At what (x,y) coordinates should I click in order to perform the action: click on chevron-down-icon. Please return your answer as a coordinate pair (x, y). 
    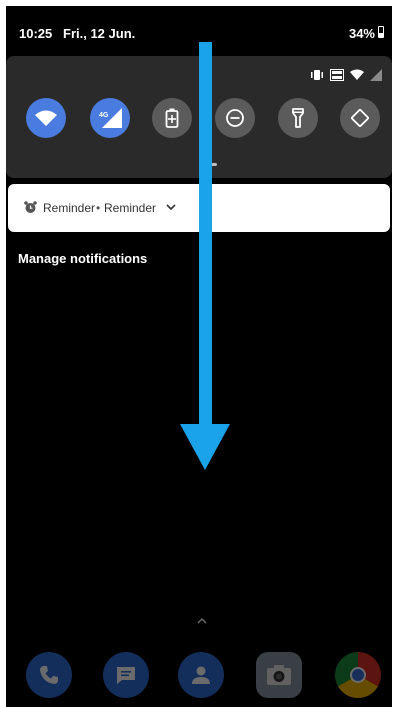
    Looking at the image, I should click on (171, 207).